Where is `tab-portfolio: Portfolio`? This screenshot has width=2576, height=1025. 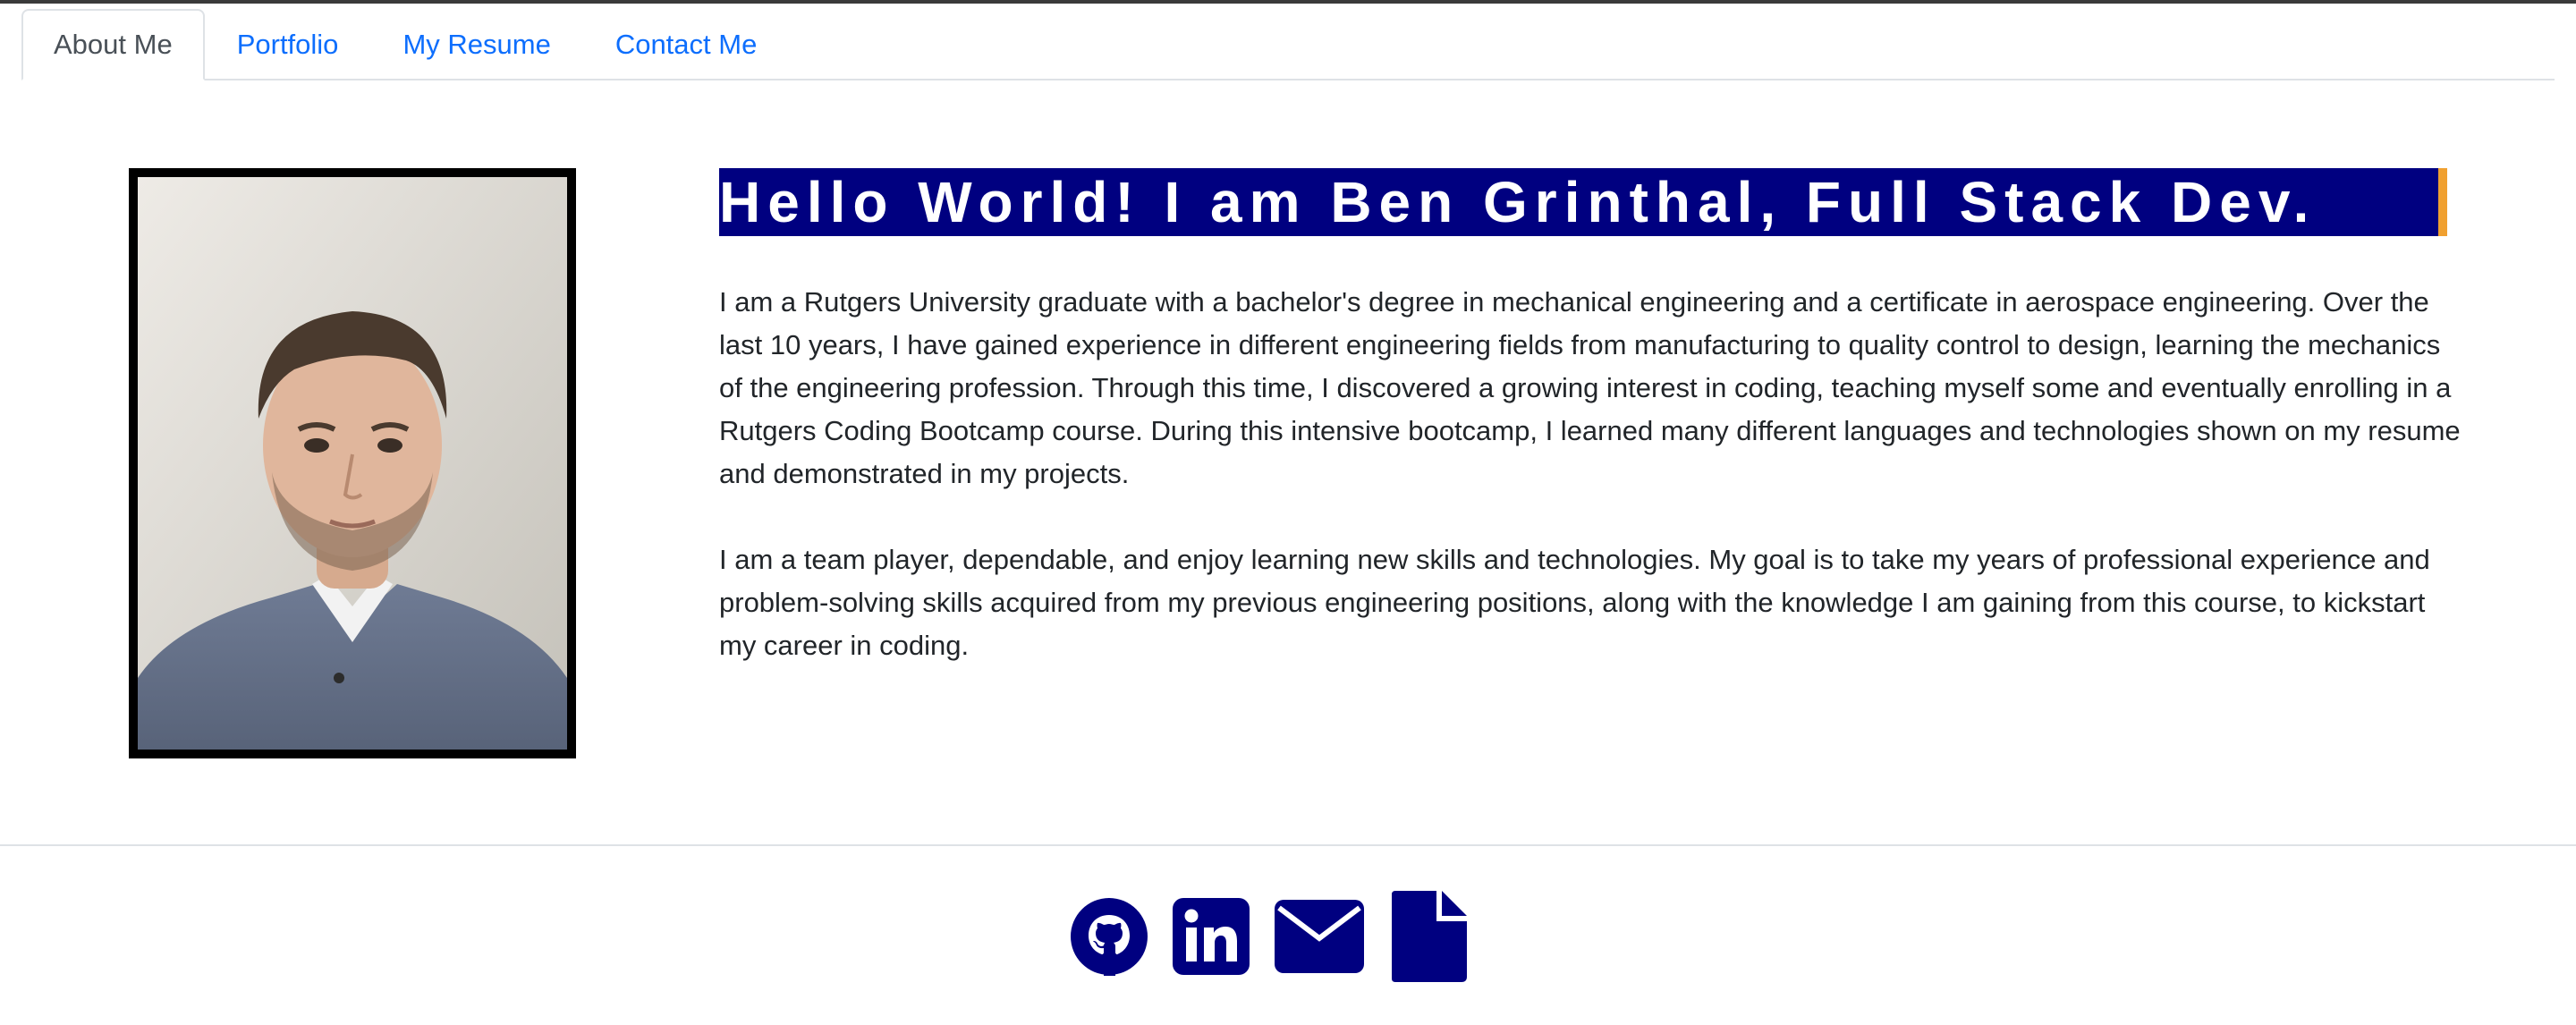
tab-portfolio: Portfolio is located at coordinates (288, 45).